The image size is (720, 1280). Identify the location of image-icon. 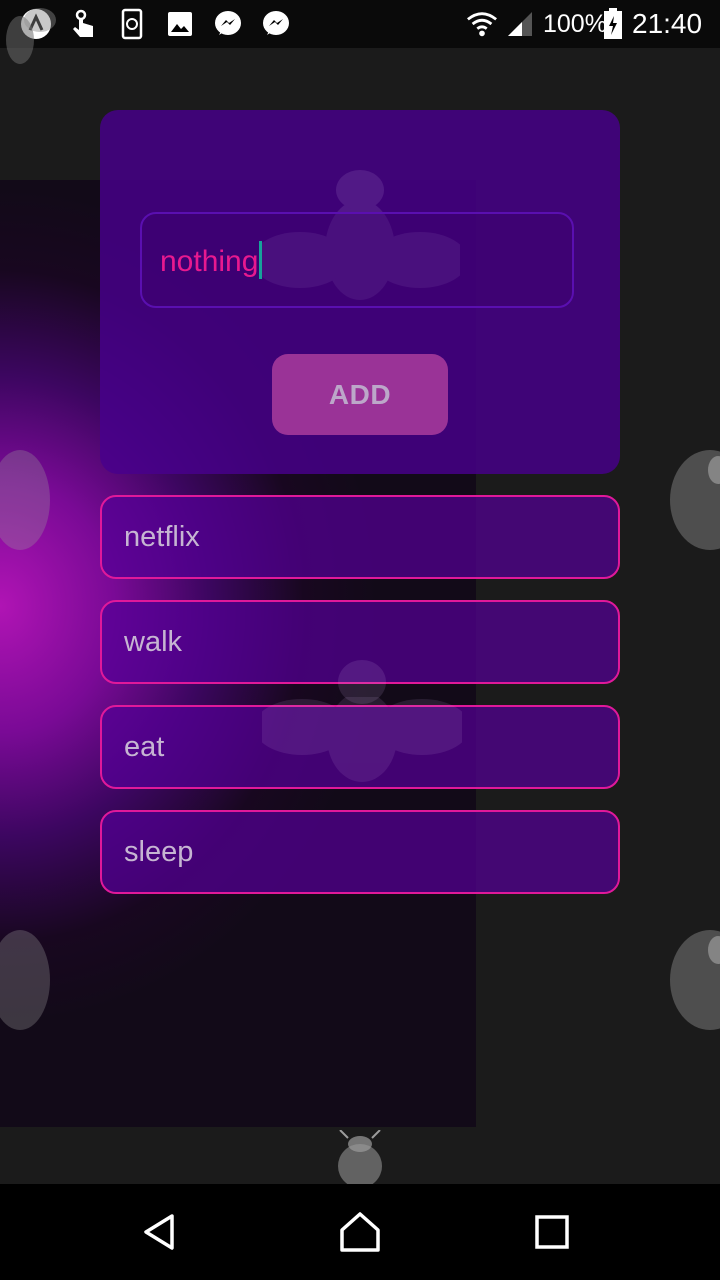
(180, 24).